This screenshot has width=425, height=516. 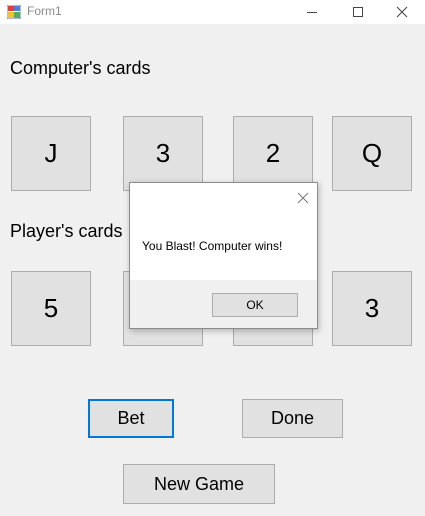 What do you see at coordinates (212, 246) in the screenshot?
I see `dialog-message: You Blast! Computer wins!` at bounding box center [212, 246].